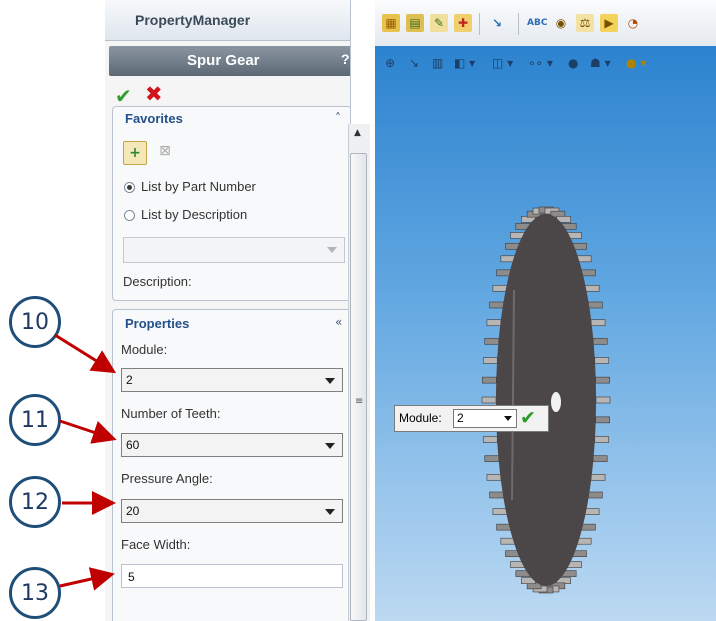 This screenshot has height=621, width=716. I want to click on module-popup-ok-icon: ✔, so click(528, 418).